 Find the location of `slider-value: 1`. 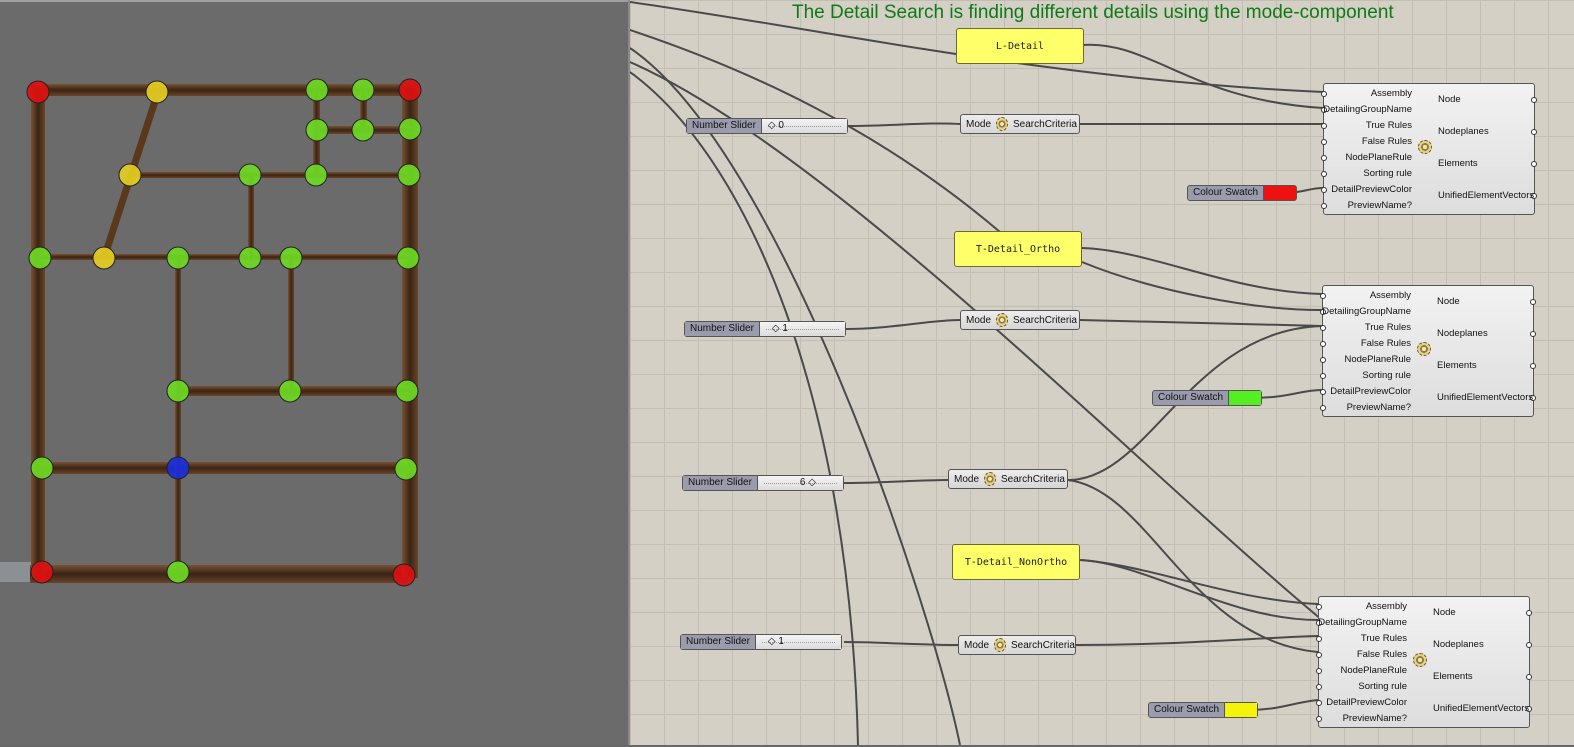

slider-value: 1 is located at coordinates (781, 641).